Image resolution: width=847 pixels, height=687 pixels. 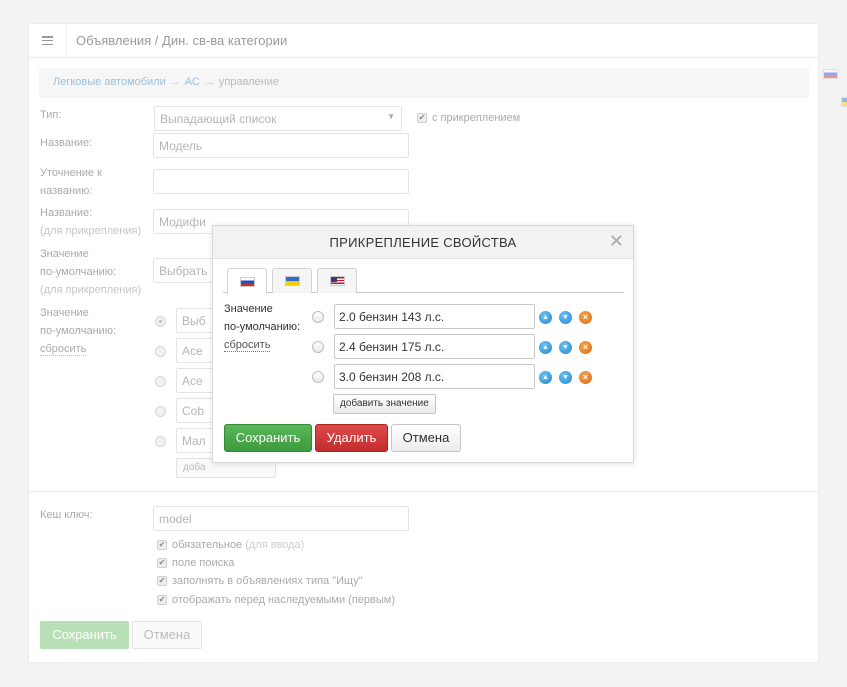 I want to click on attach-checkbox-label: с прикреплением, so click(x=476, y=118).